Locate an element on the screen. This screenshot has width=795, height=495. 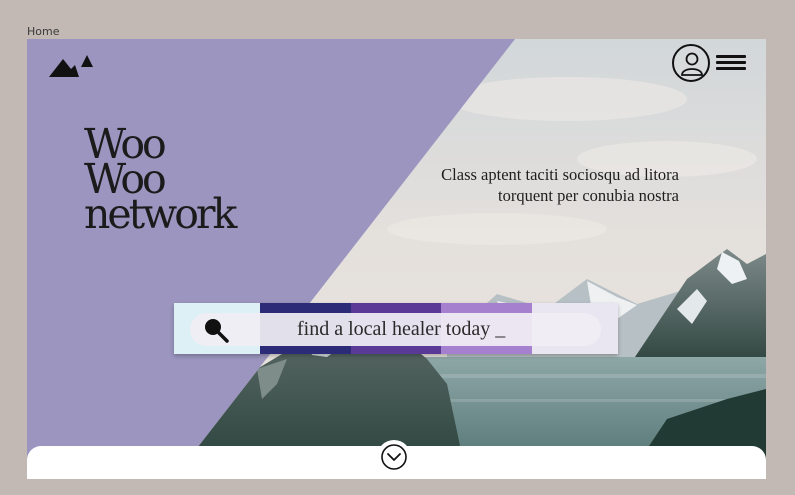
search-input: find a local healer today _ is located at coordinates (395, 329).